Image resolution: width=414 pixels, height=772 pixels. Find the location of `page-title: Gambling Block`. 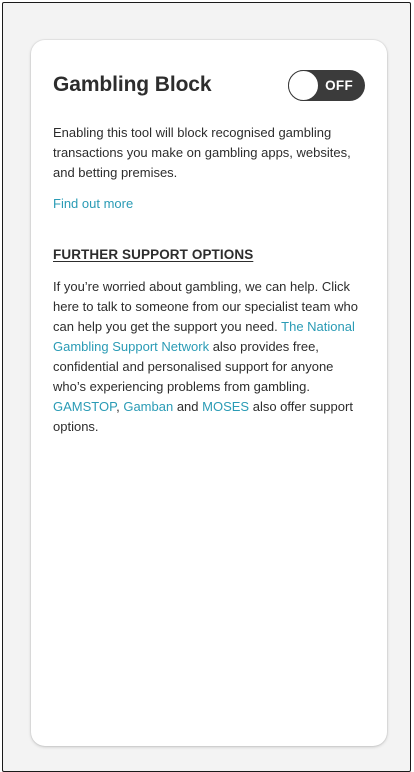

page-title: Gambling Block is located at coordinates (132, 84).